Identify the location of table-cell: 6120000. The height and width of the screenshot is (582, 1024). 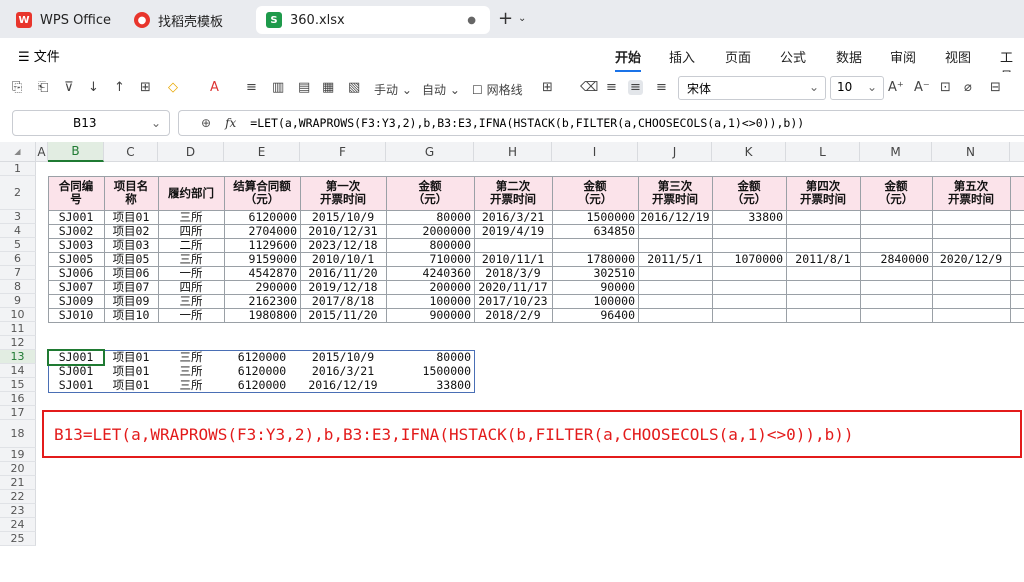
(262, 217).